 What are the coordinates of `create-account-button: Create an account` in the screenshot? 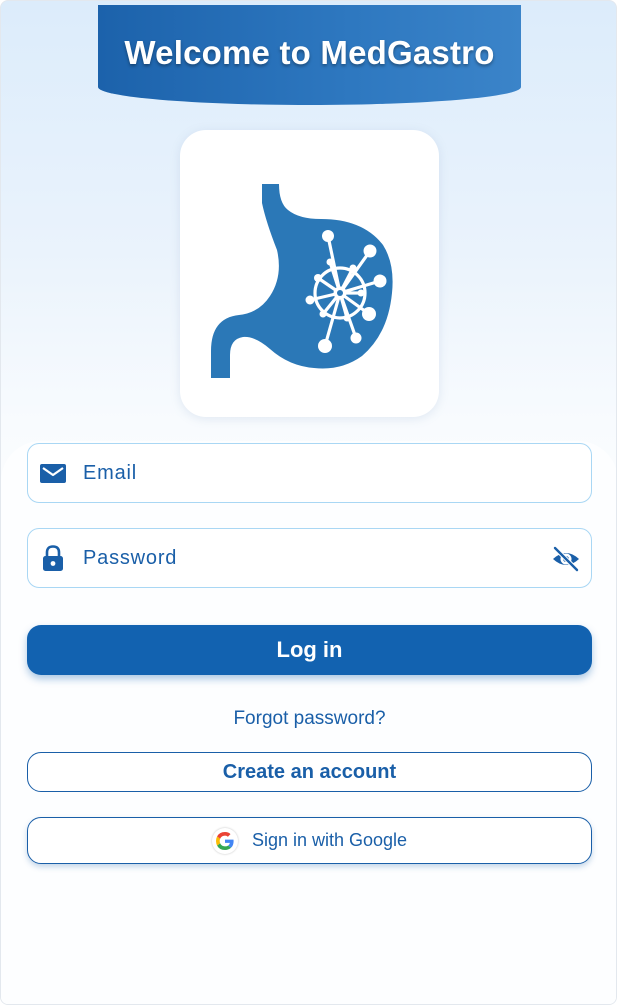 It's located at (309, 772).